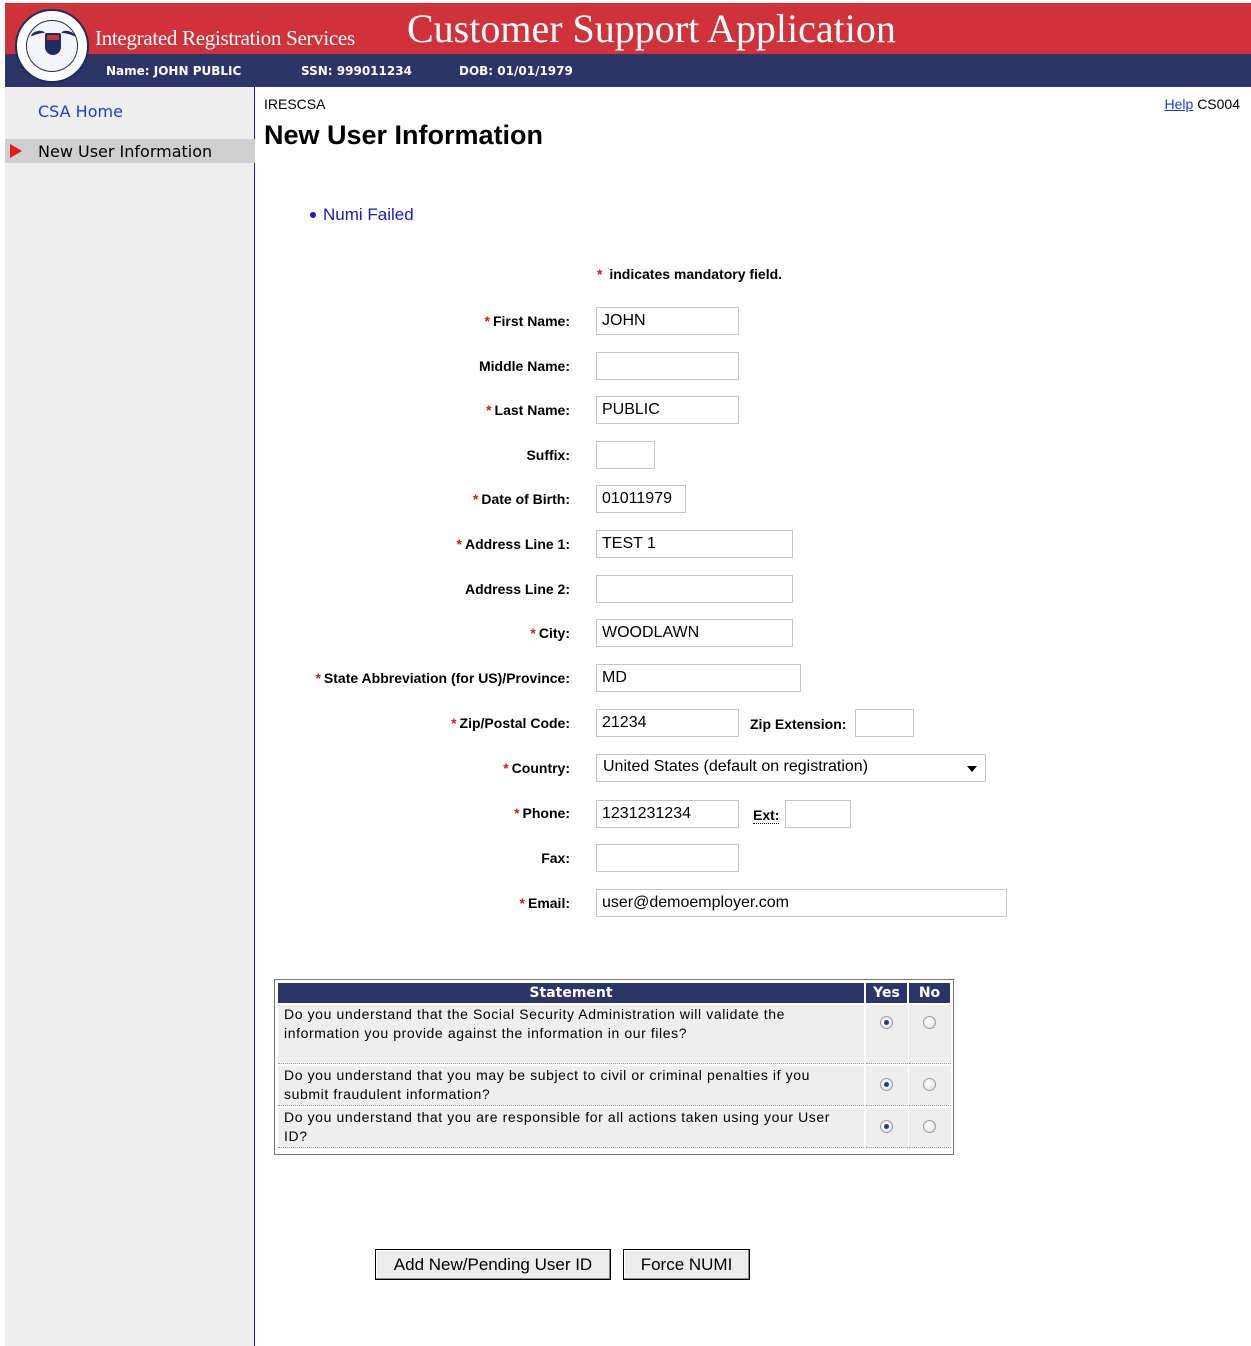 This screenshot has width=1251, height=1346. Describe the element at coordinates (1179, 104) in the screenshot. I see `help-link: Help` at that location.